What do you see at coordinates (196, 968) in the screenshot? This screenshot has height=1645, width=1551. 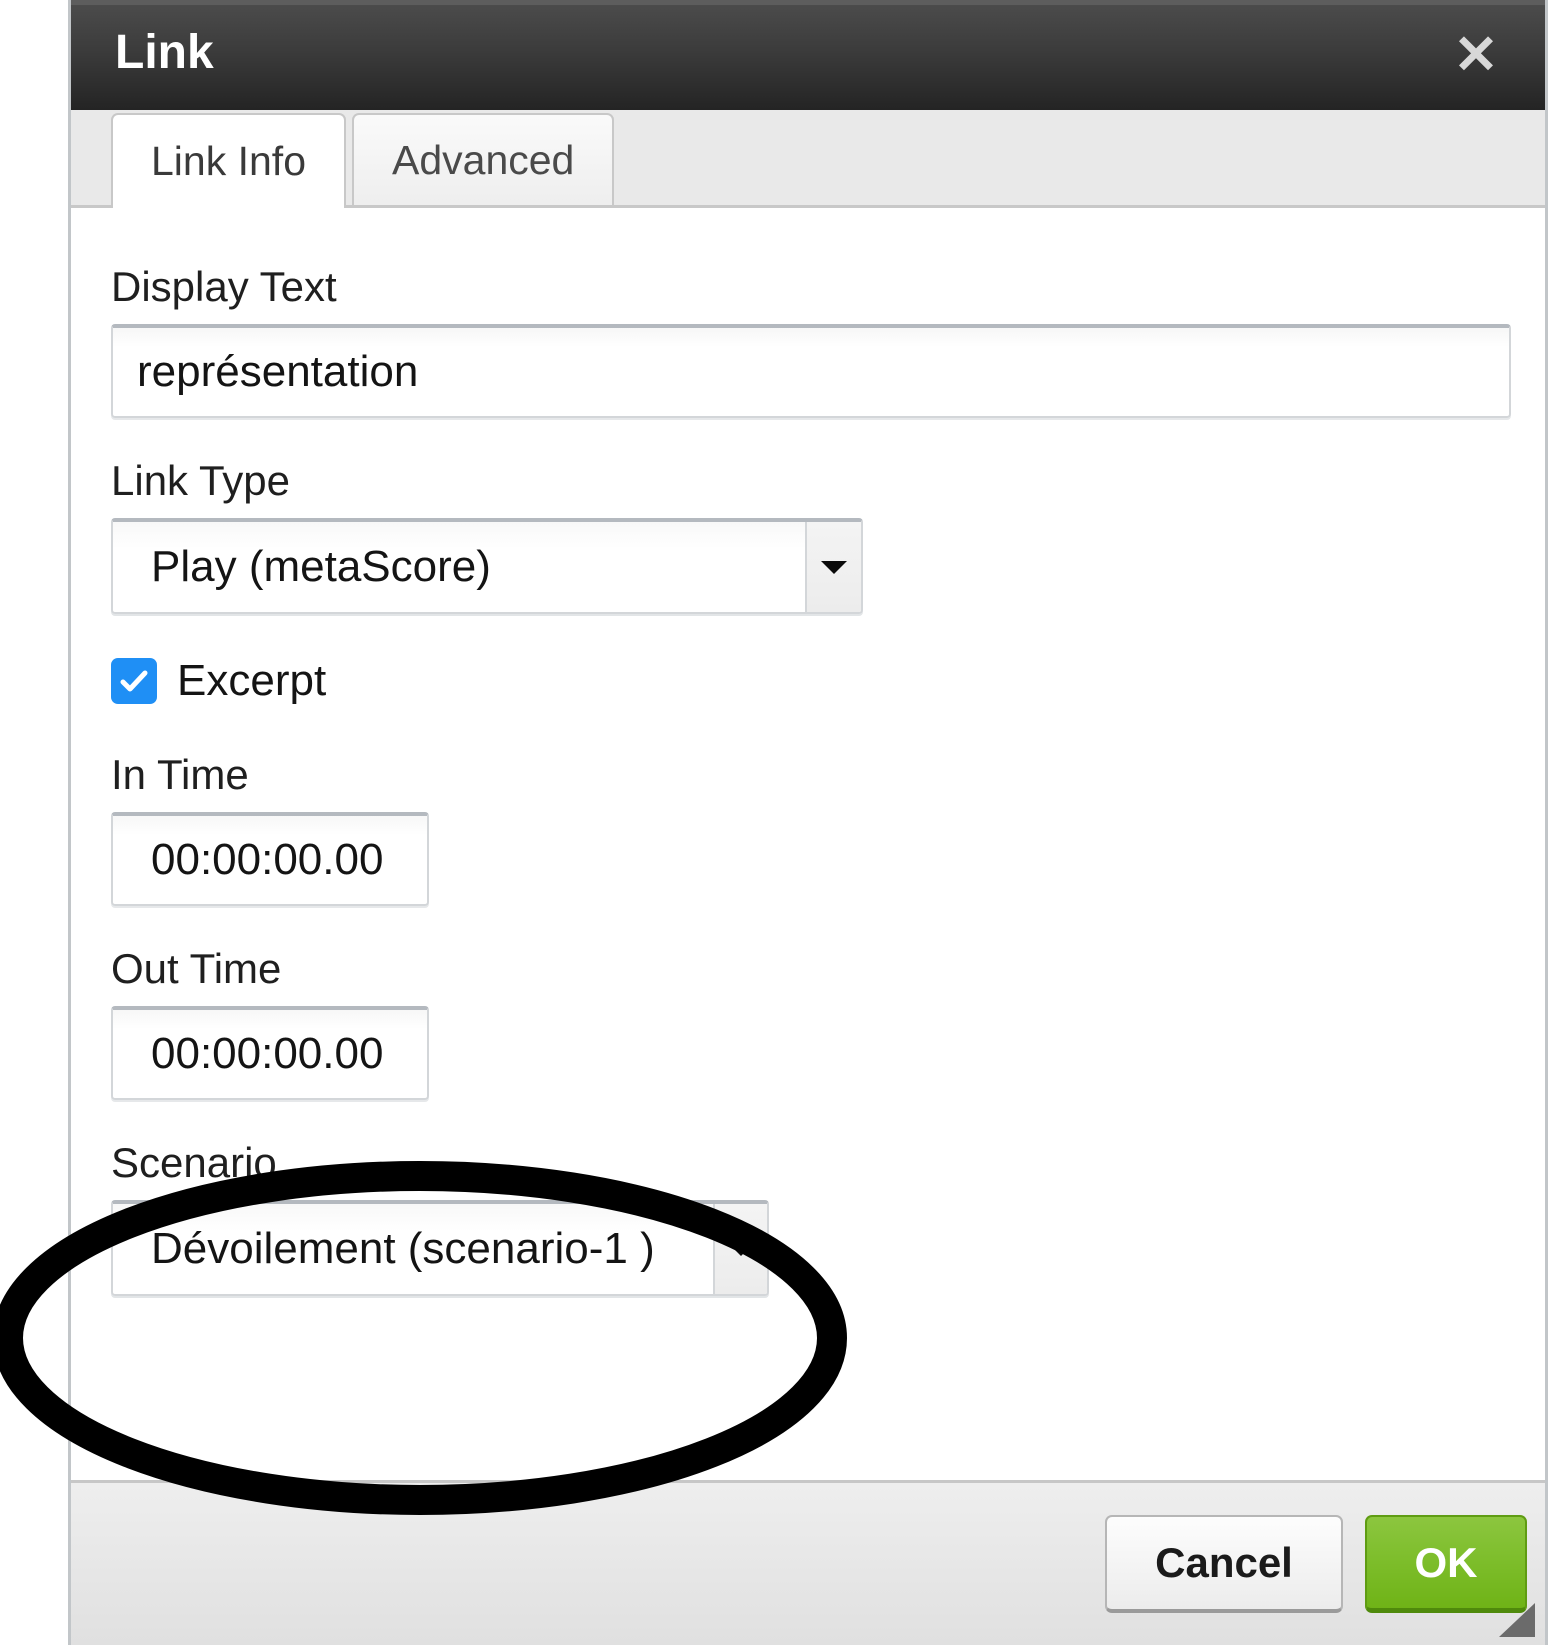 I see `out-time-label: Out Time` at bounding box center [196, 968].